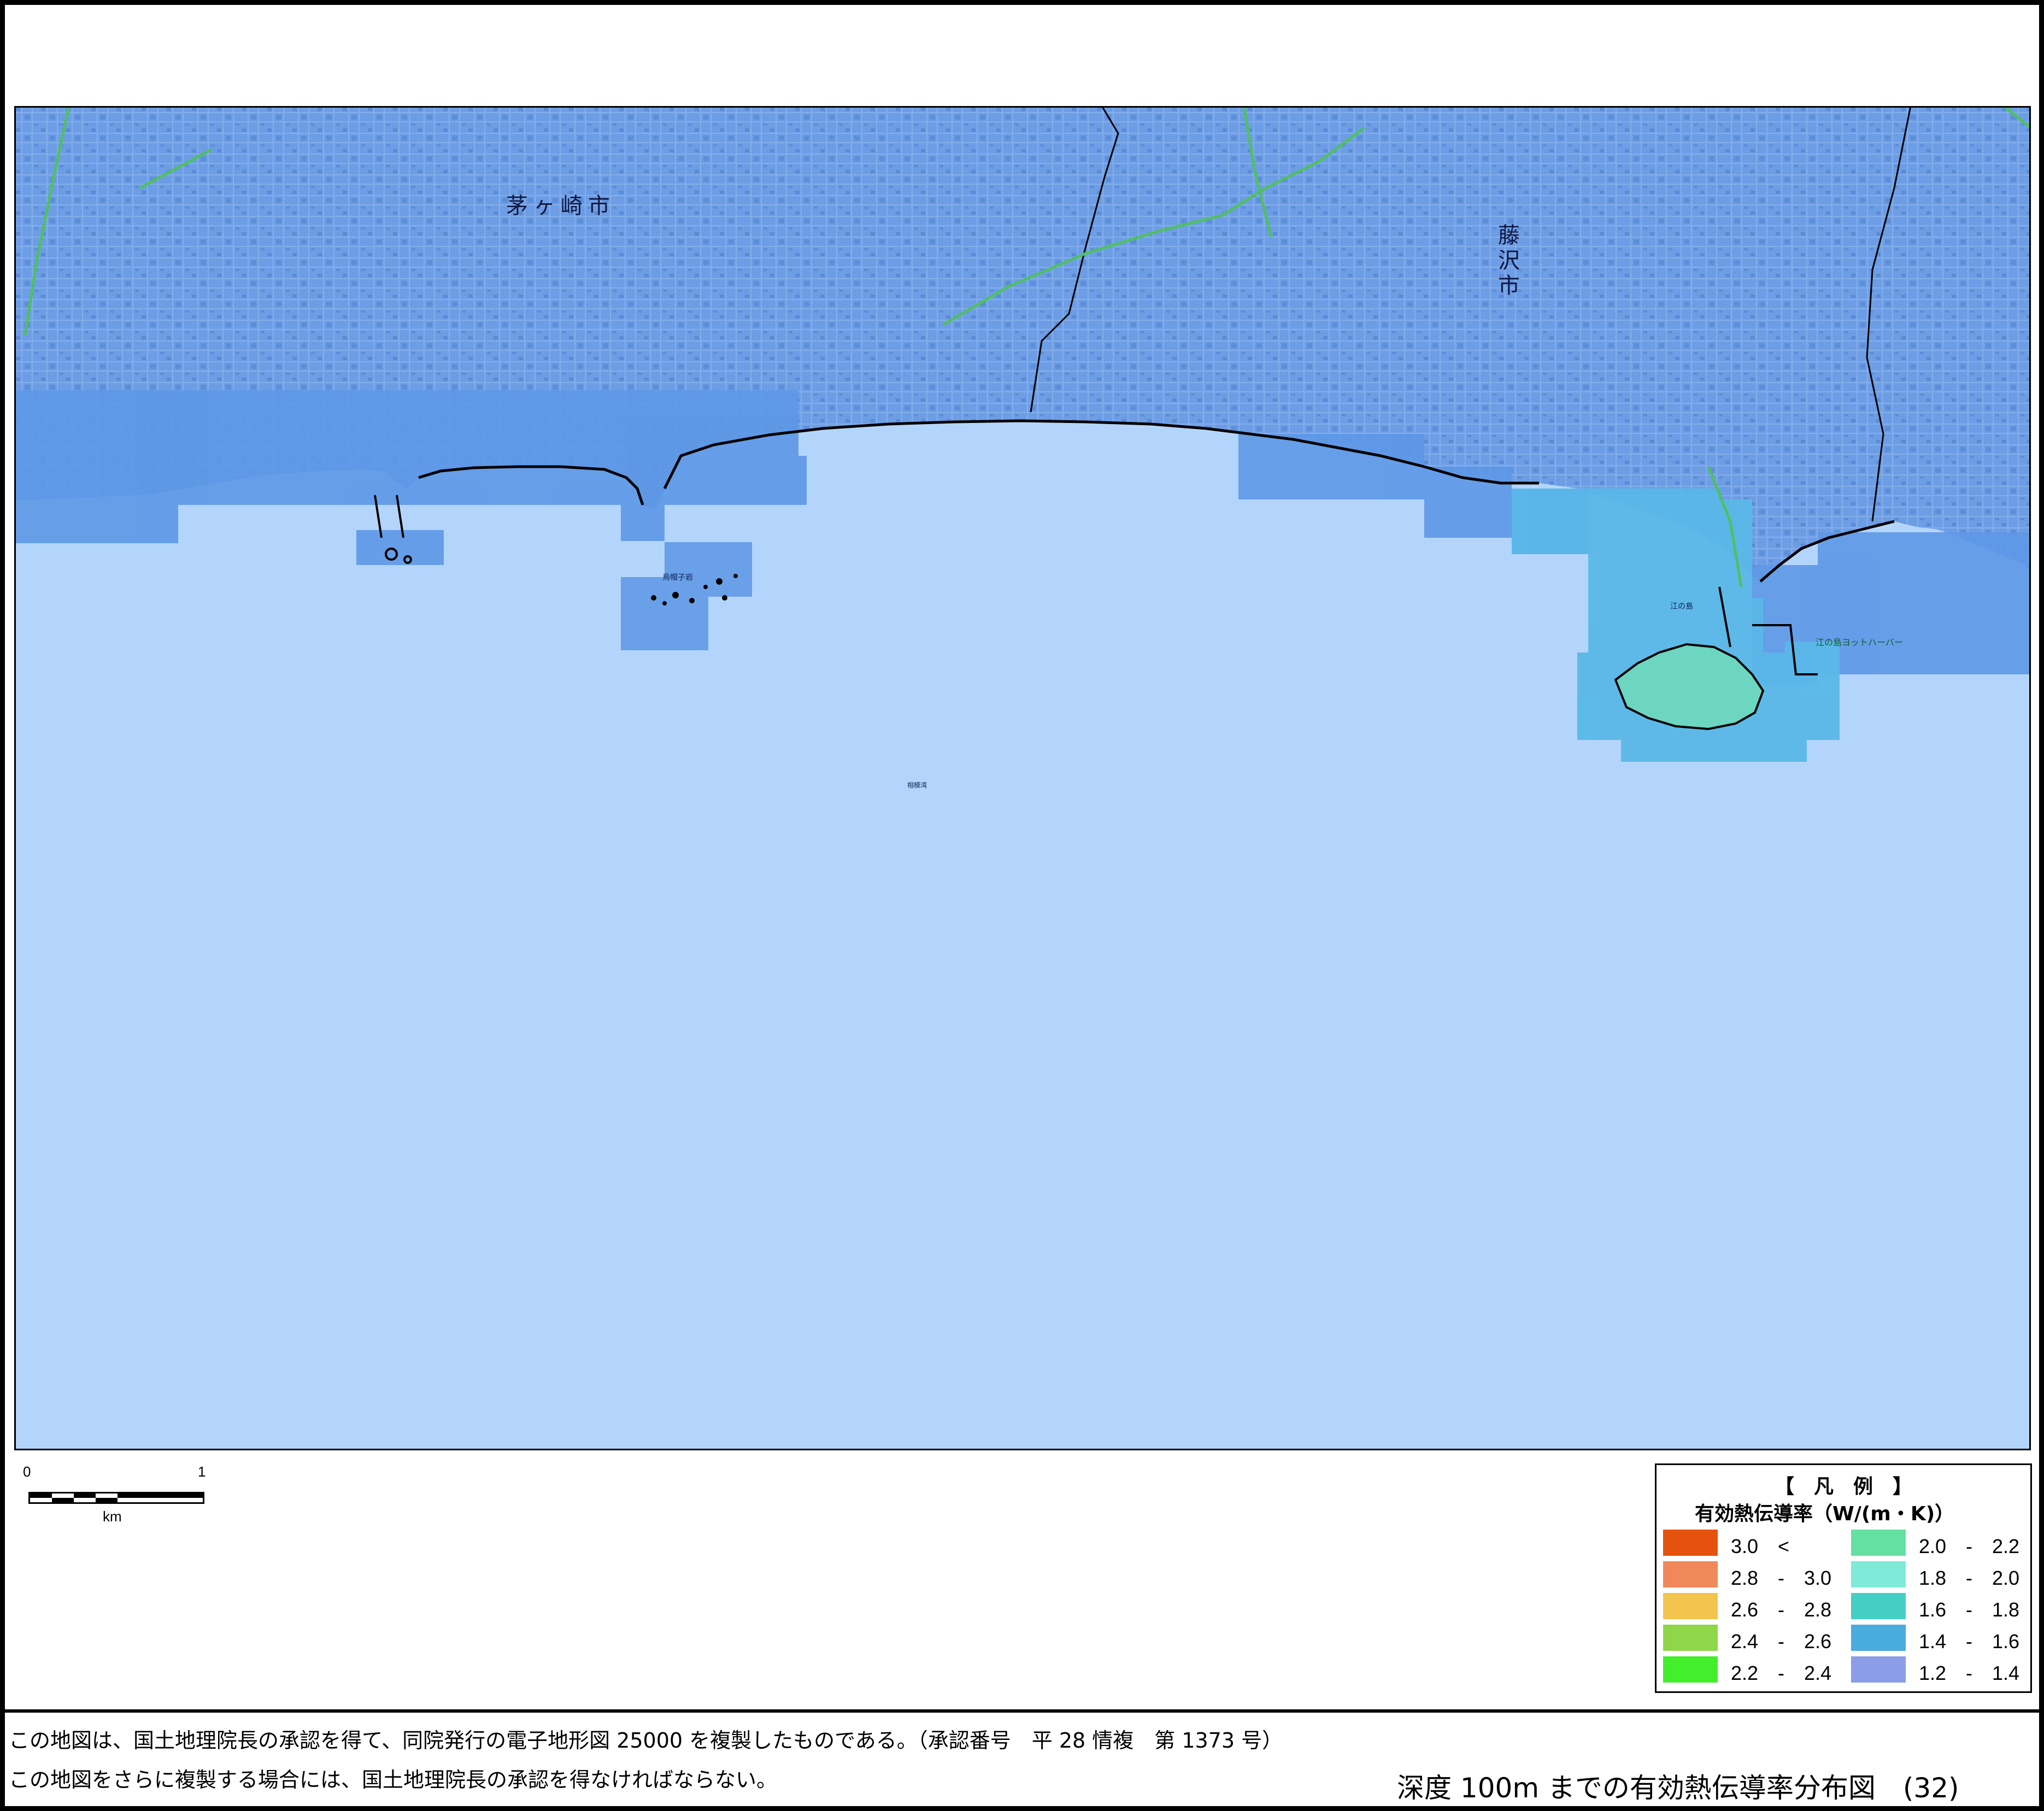 The height and width of the screenshot is (1811, 2044). Describe the element at coordinates (1760, 1546) in the screenshot. I see `legend-range: 3.0 <` at that location.